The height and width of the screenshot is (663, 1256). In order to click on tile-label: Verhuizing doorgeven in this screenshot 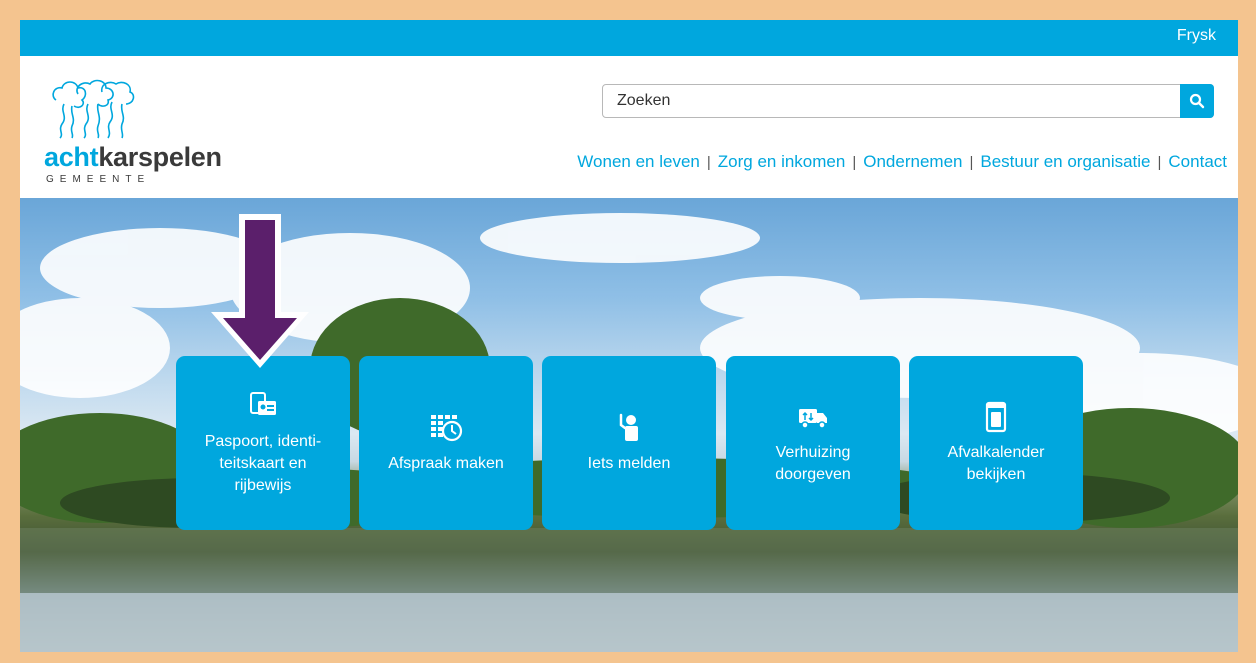, I will do `click(813, 463)`.